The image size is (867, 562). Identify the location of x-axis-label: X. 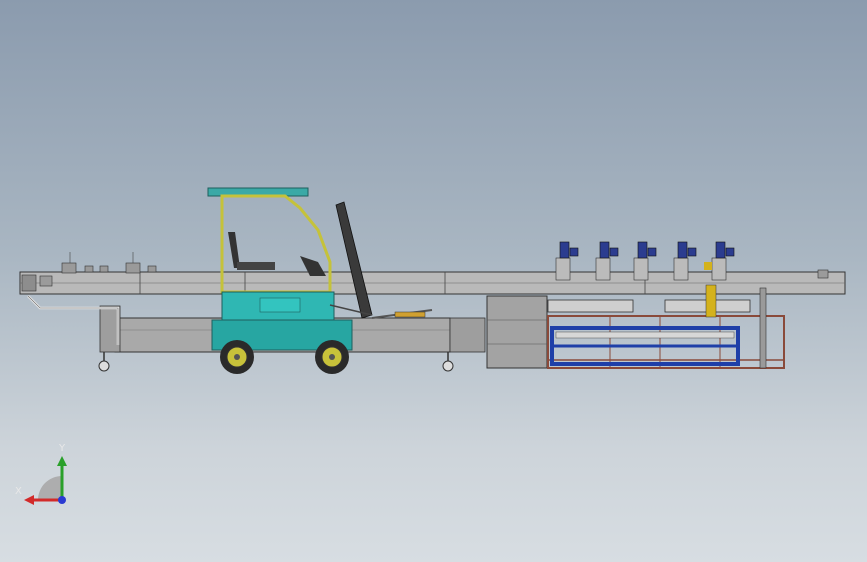
(18, 491).